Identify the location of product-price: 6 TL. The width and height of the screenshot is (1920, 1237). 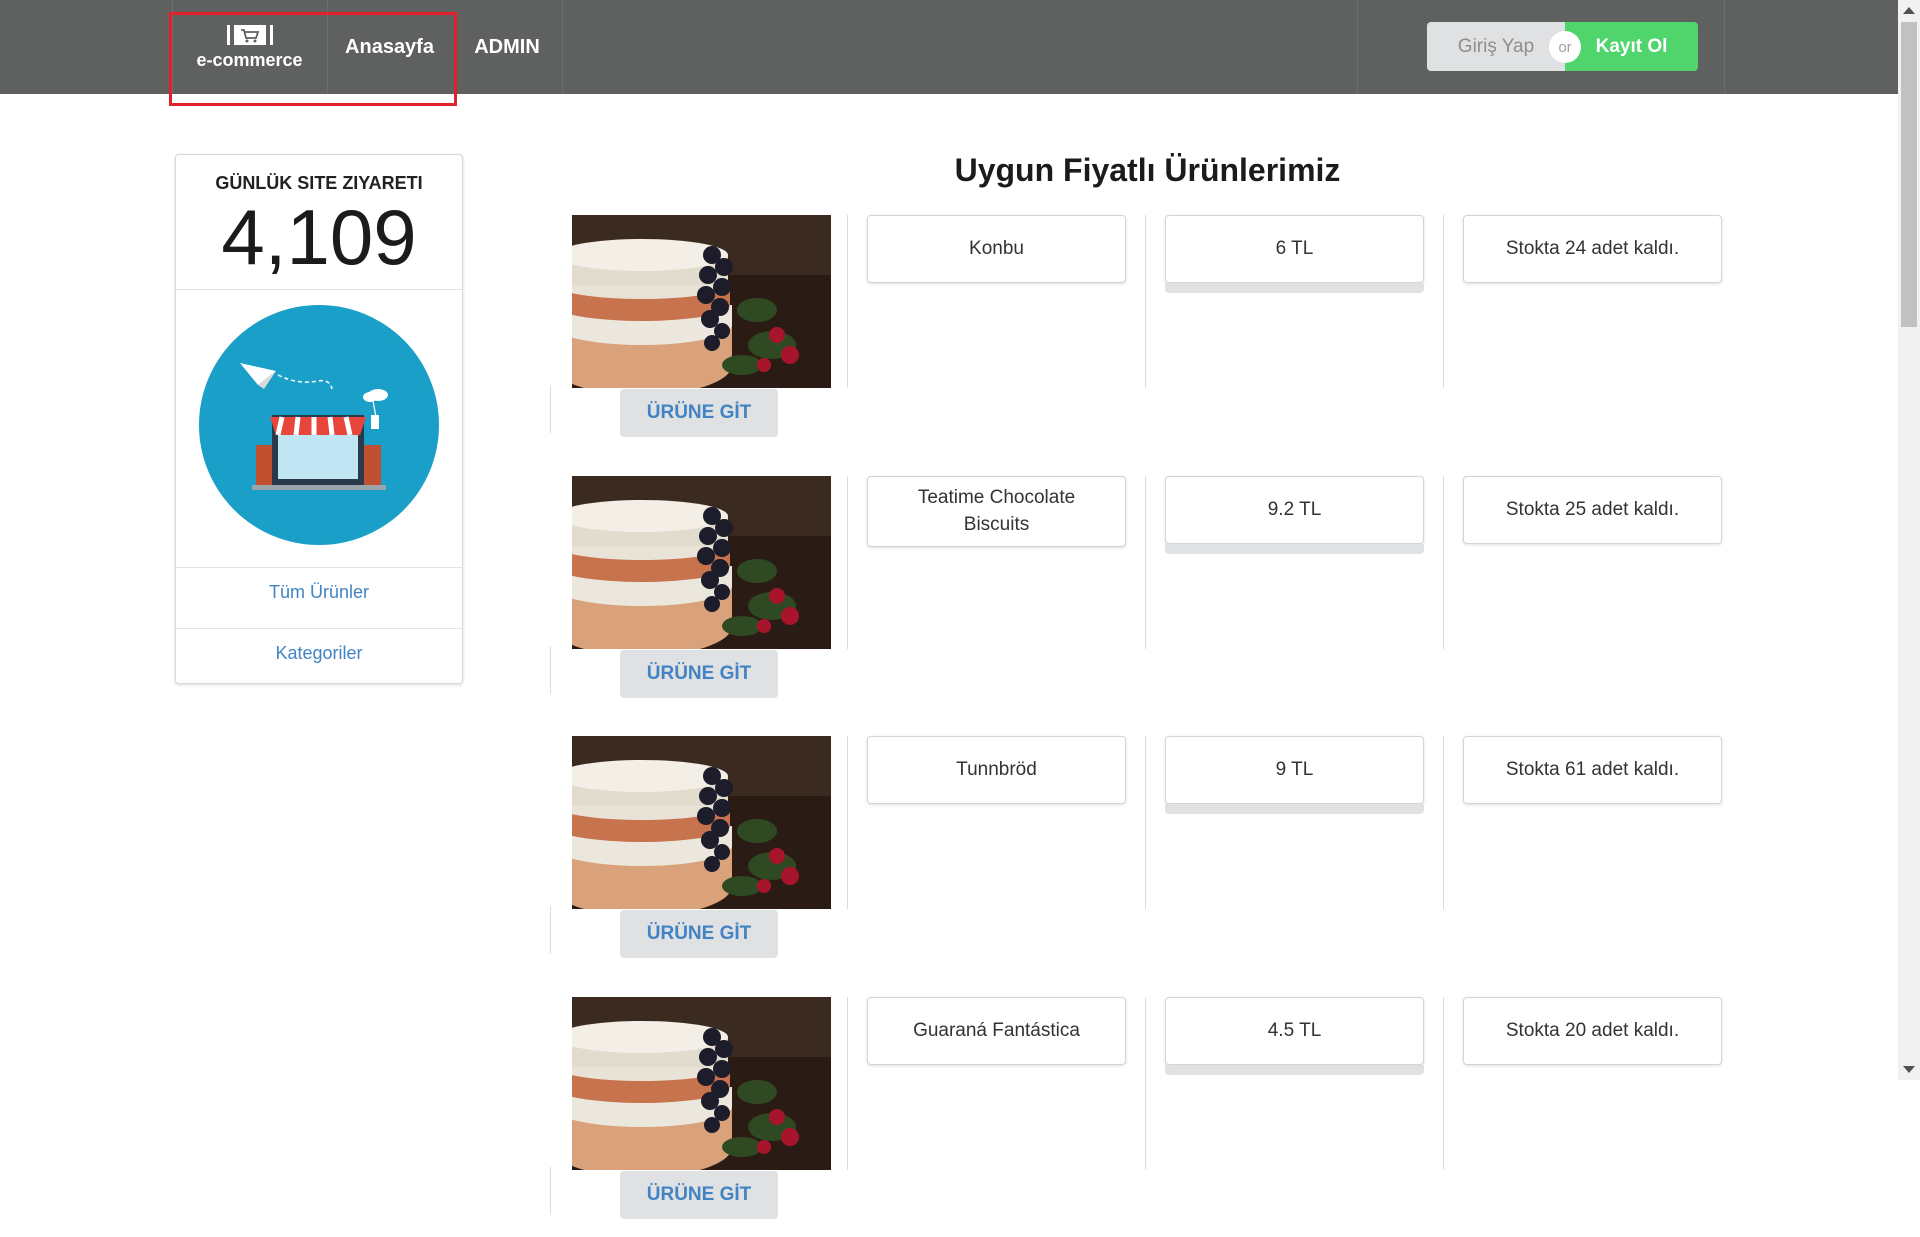
(1294, 249).